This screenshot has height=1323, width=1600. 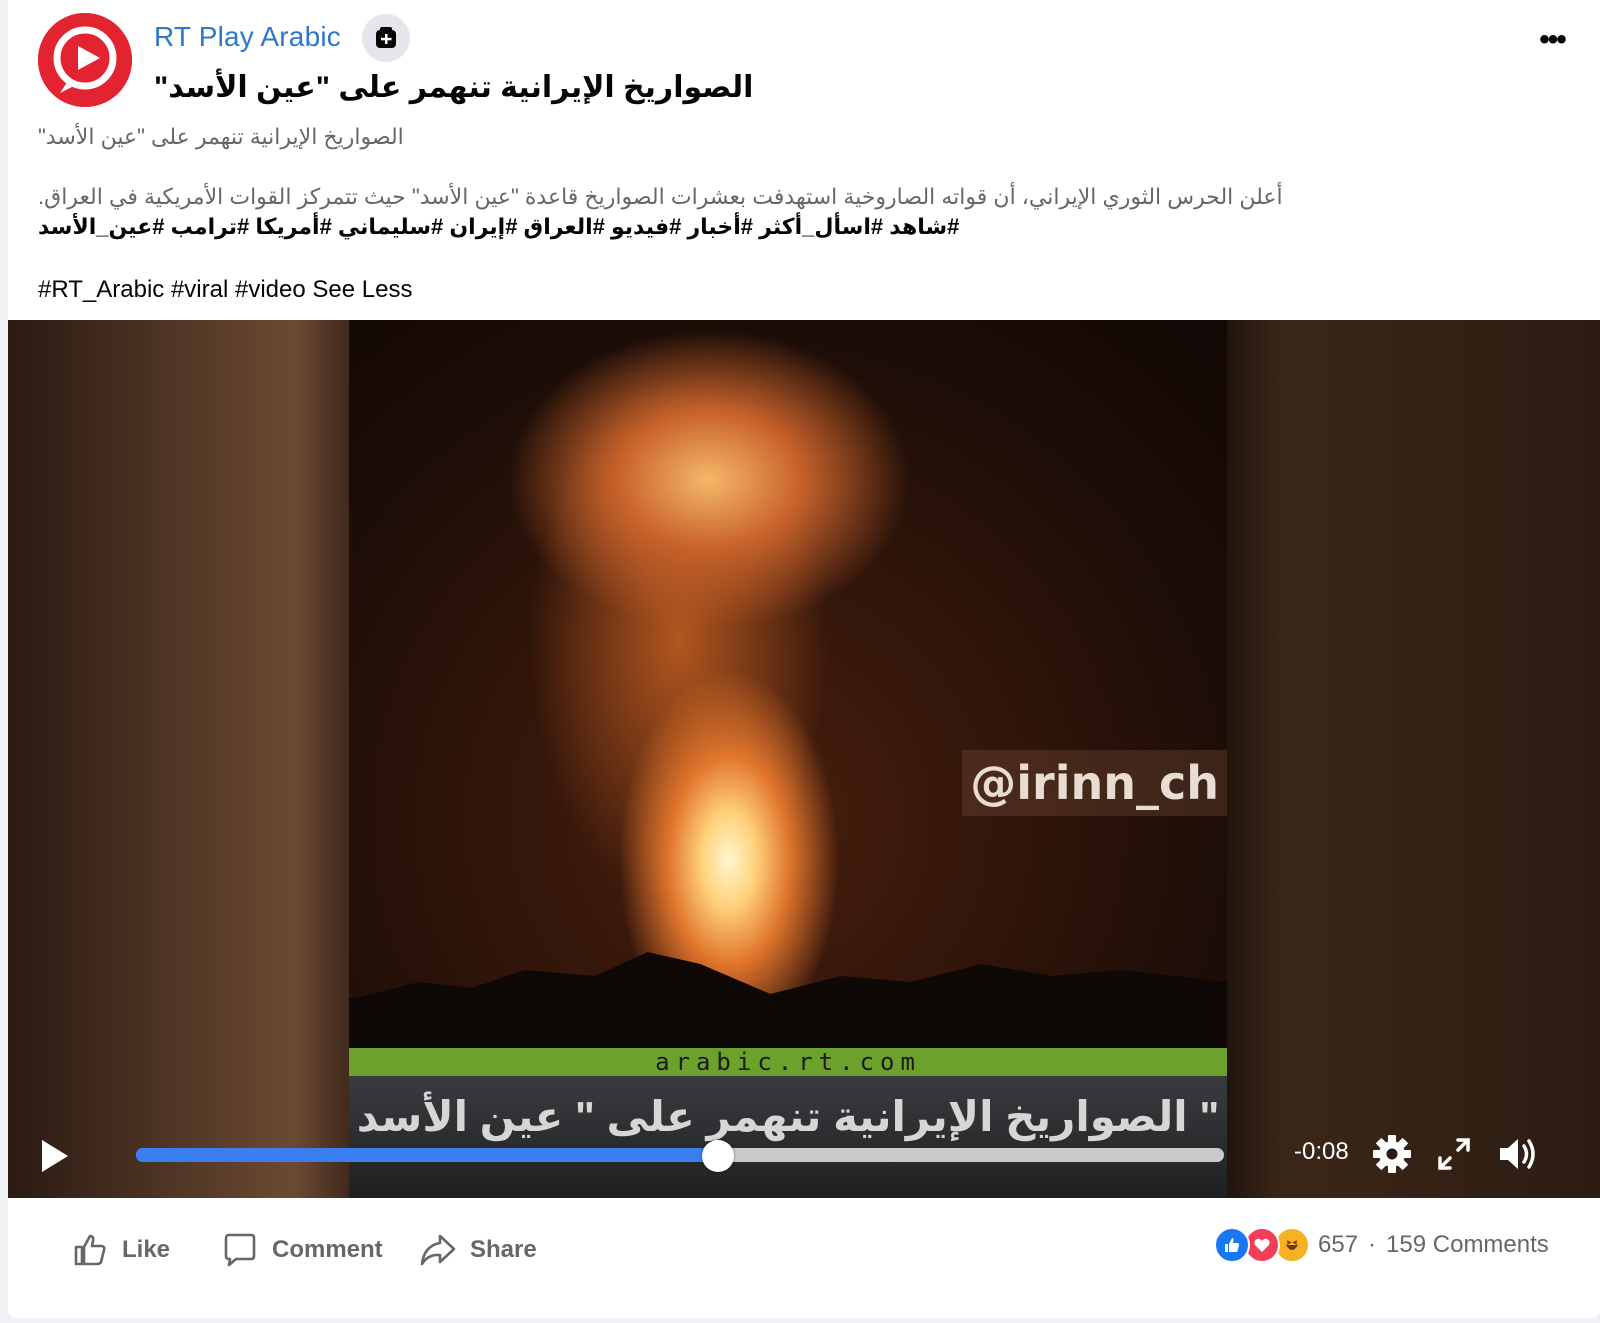 I want to click on rt-play-logo-icon, so click(x=85, y=60).